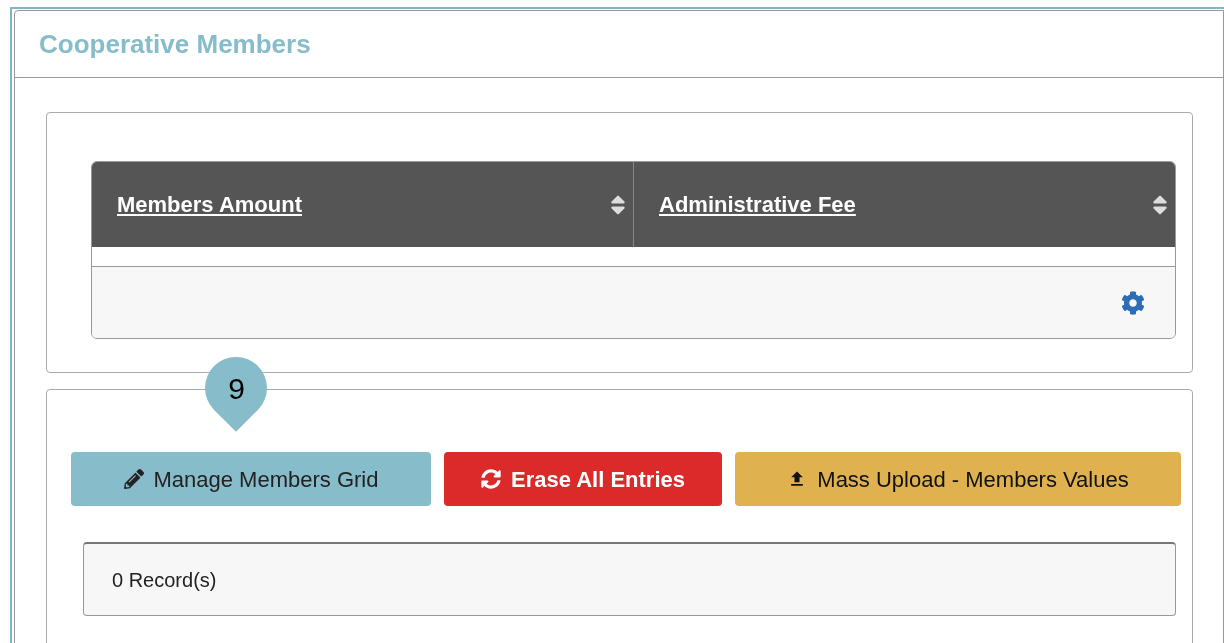 The width and height of the screenshot is (1224, 643). I want to click on action-button: Erase All Entries, so click(583, 479).